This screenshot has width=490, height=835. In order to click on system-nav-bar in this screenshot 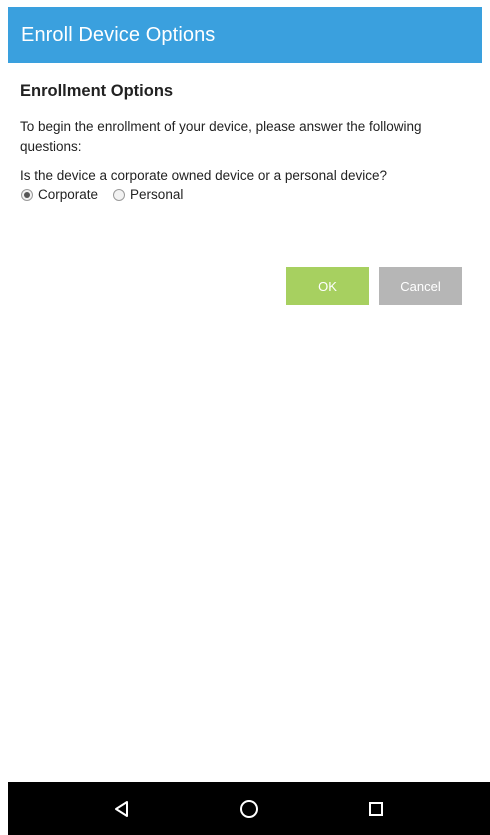, I will do `click(249, 808)`.